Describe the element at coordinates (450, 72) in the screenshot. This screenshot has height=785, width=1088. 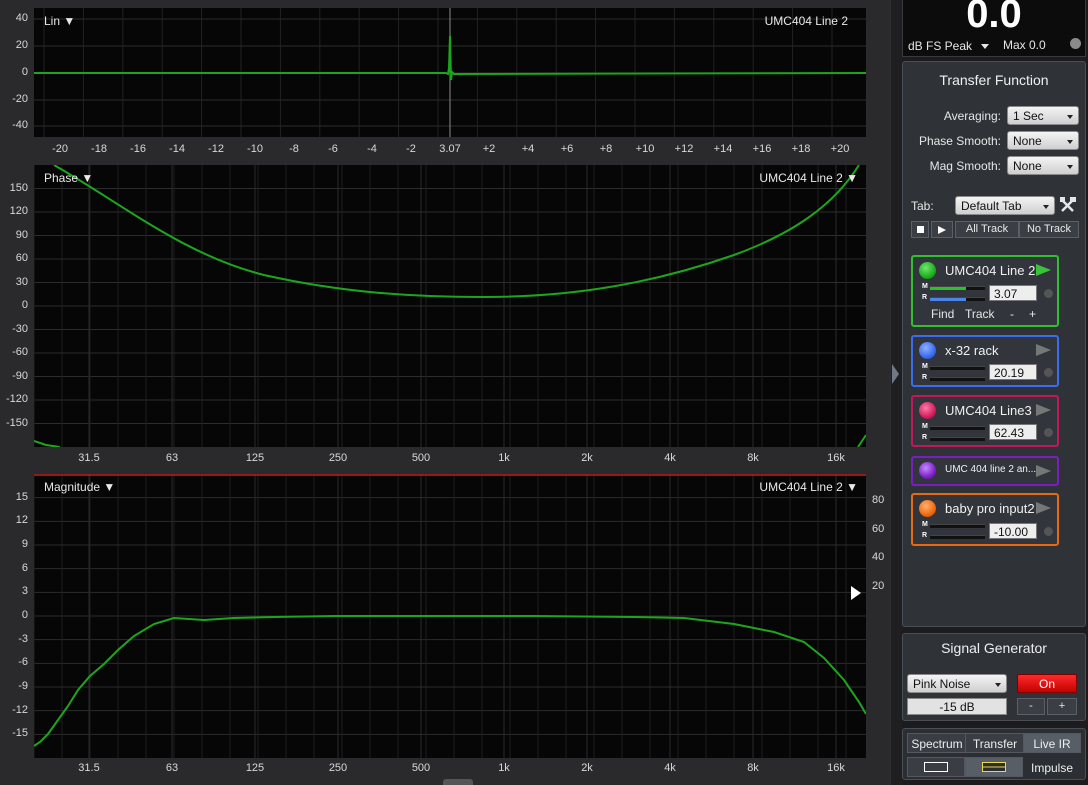
I see `impulse-plot-area: Lin ▼ UMC404 Line 2` at that location.